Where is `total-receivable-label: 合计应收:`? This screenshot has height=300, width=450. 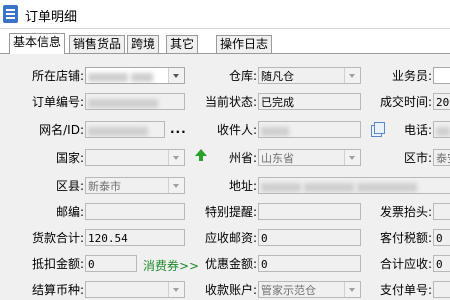 total-receivable-label: 合计应收: is located at coordinates (405, 264).